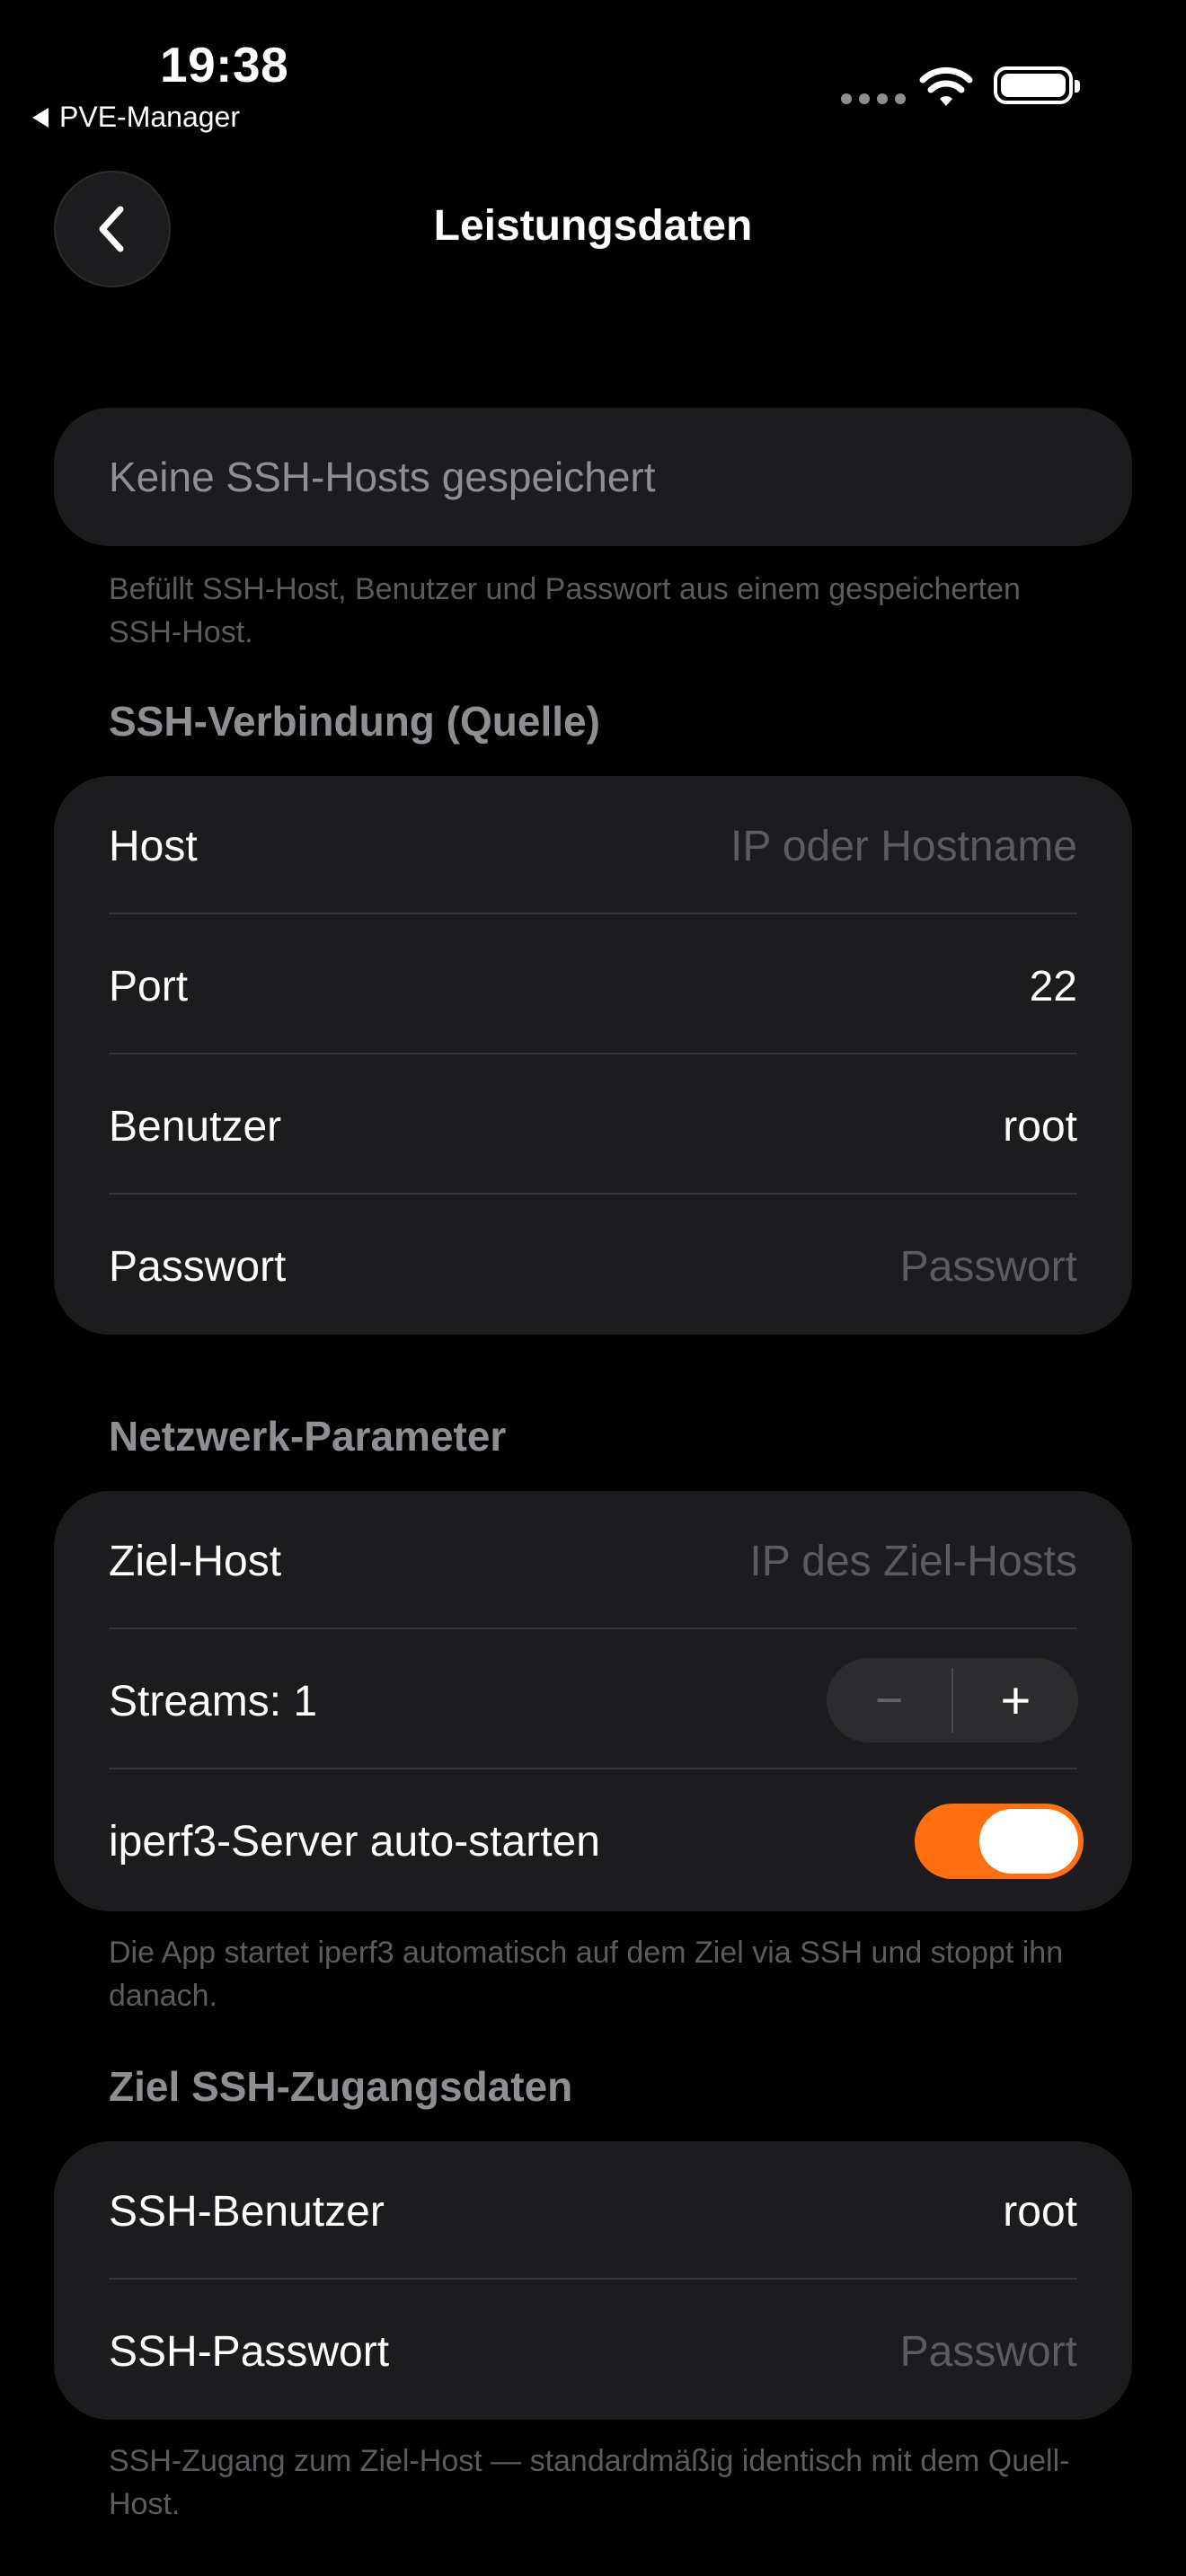  What do you see at coordinates (341, 2086) in the screenshot?
I see `section-header-target: Ziel SSH-Zugangsdaten` at bounding box center [341, 2086].